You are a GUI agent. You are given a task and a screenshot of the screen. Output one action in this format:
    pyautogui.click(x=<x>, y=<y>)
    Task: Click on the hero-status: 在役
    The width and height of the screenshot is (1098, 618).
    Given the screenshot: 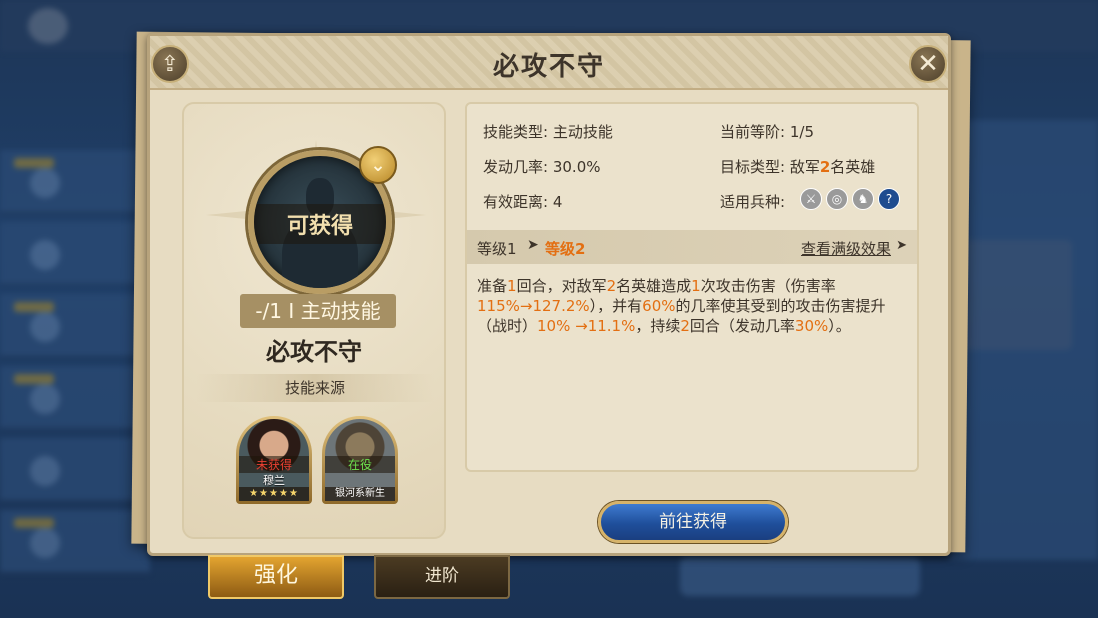 What is the action you would take?
    pyautogui.click(x=360, y=464)
    